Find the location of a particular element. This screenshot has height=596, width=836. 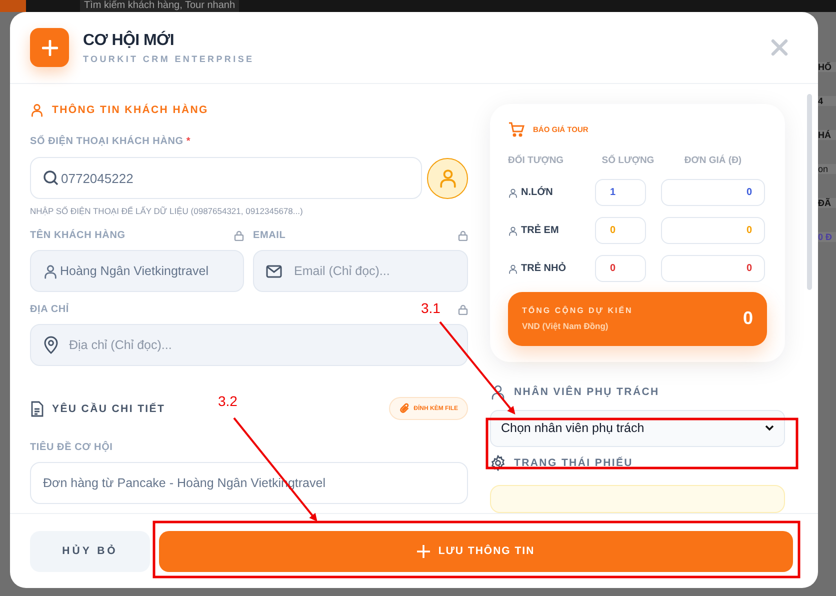

passenger-type-label: TRẺ EM is located at coordinates (551, 230).